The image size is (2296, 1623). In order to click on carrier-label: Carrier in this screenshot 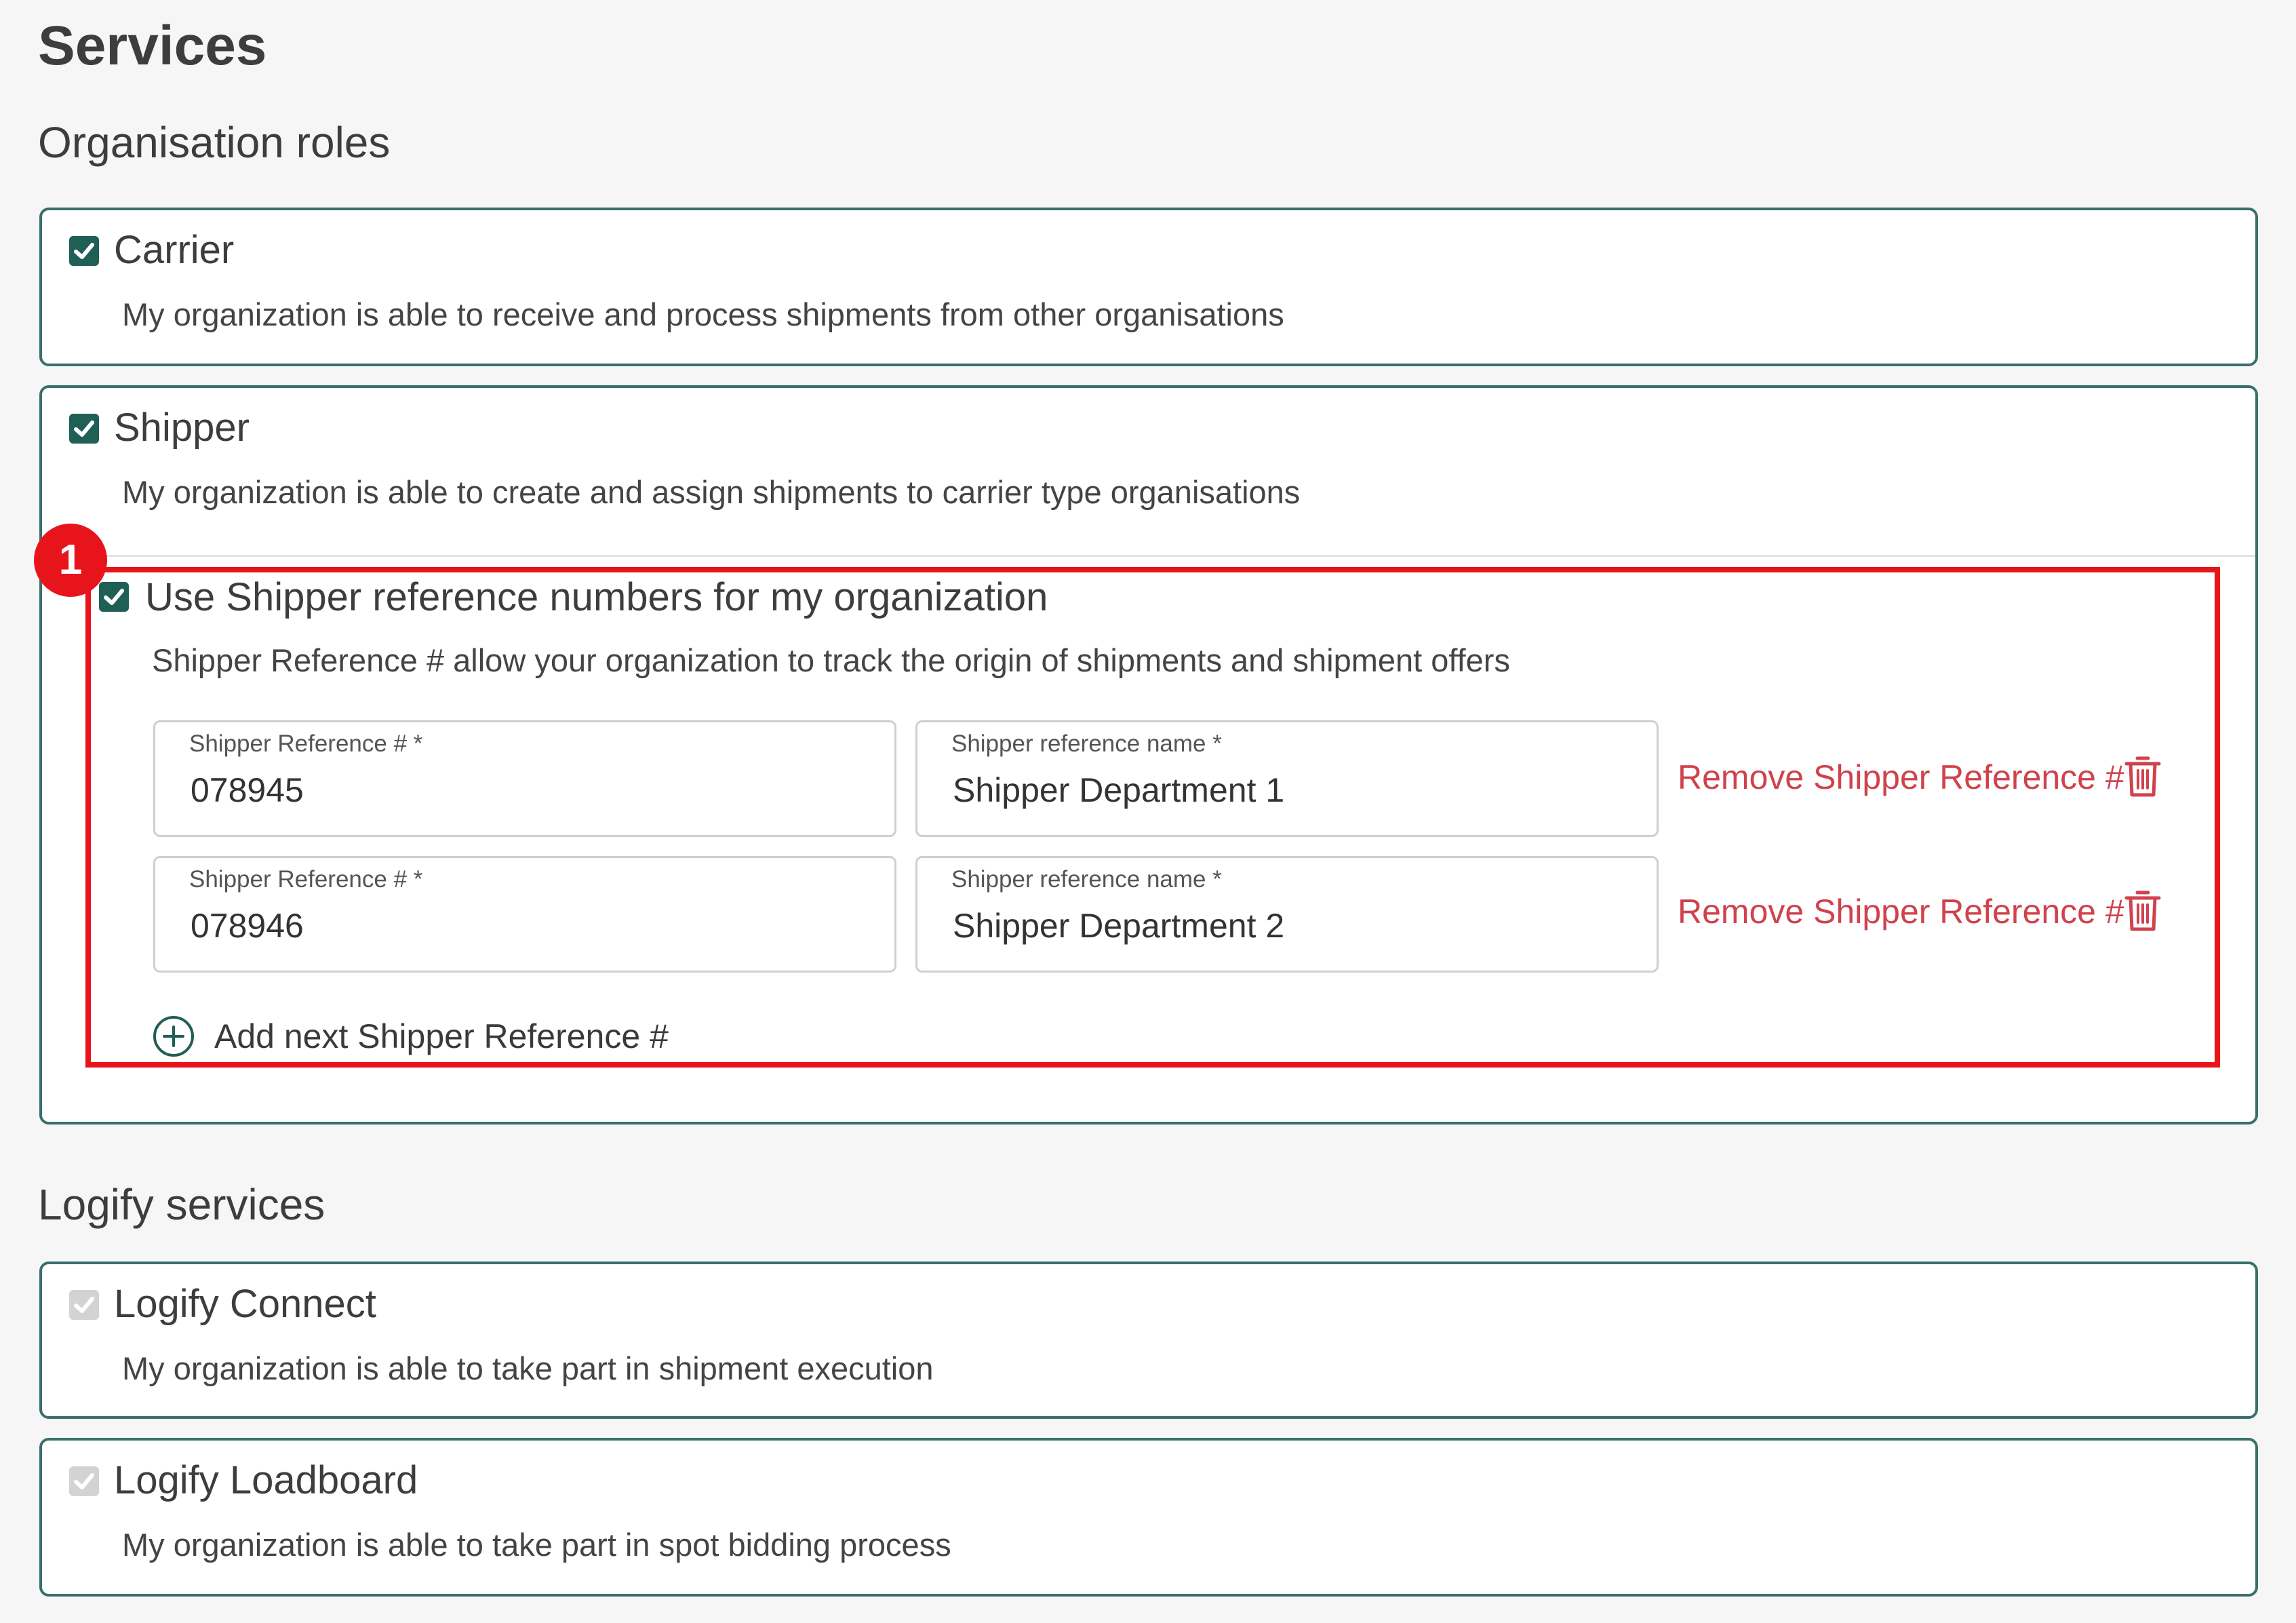, I will do `click(174, 250)`.